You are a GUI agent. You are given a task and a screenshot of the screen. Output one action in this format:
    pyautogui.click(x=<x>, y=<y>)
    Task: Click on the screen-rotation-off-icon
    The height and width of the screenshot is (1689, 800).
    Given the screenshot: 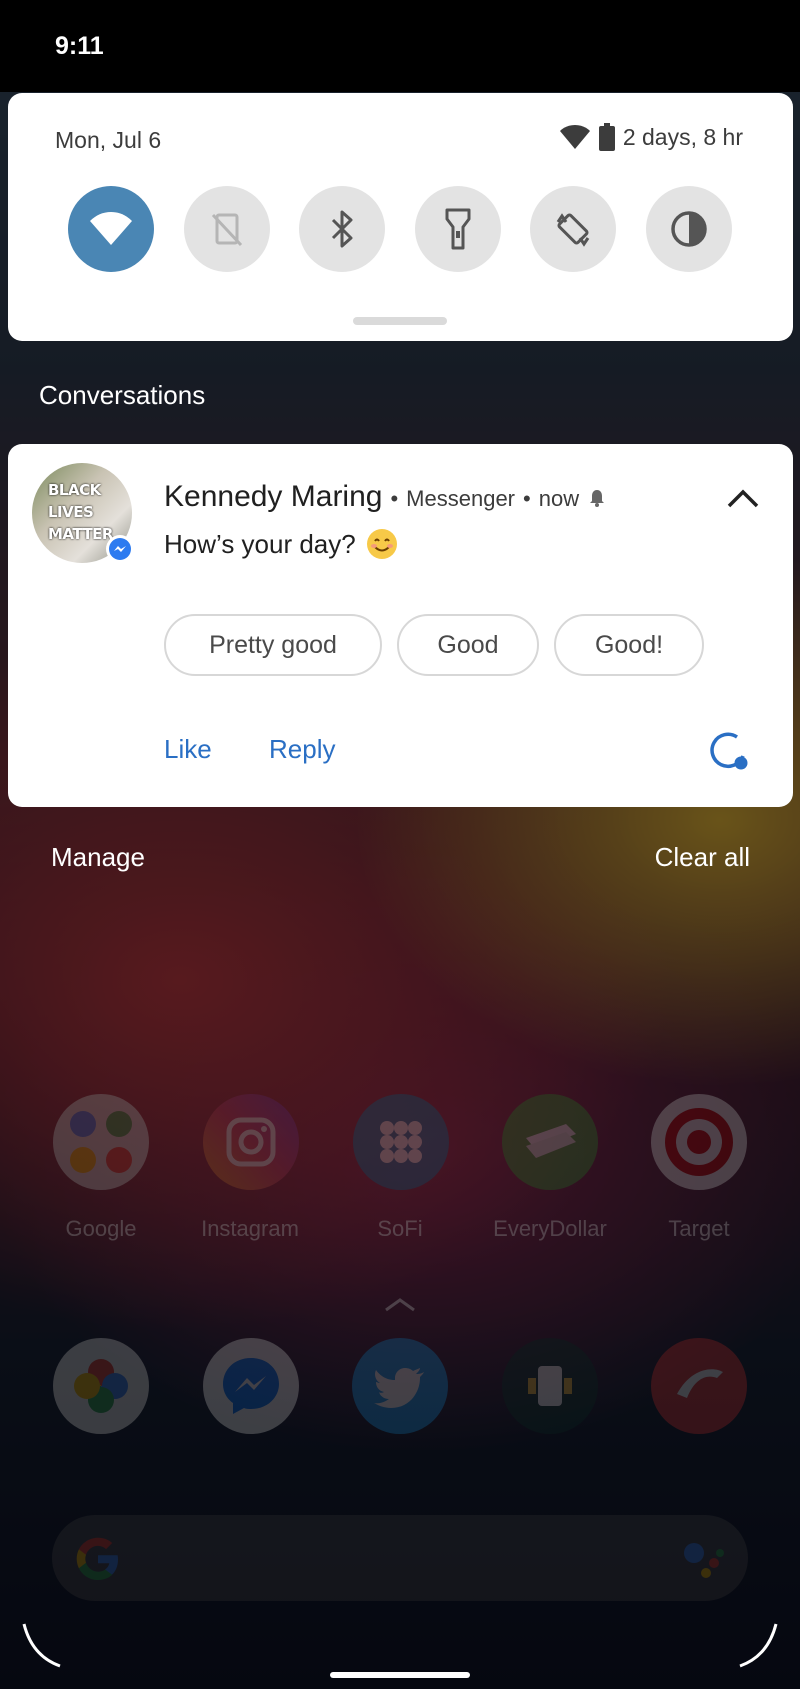 What is the action you would take?
    pyautogui.click(x=227, y=230)
    